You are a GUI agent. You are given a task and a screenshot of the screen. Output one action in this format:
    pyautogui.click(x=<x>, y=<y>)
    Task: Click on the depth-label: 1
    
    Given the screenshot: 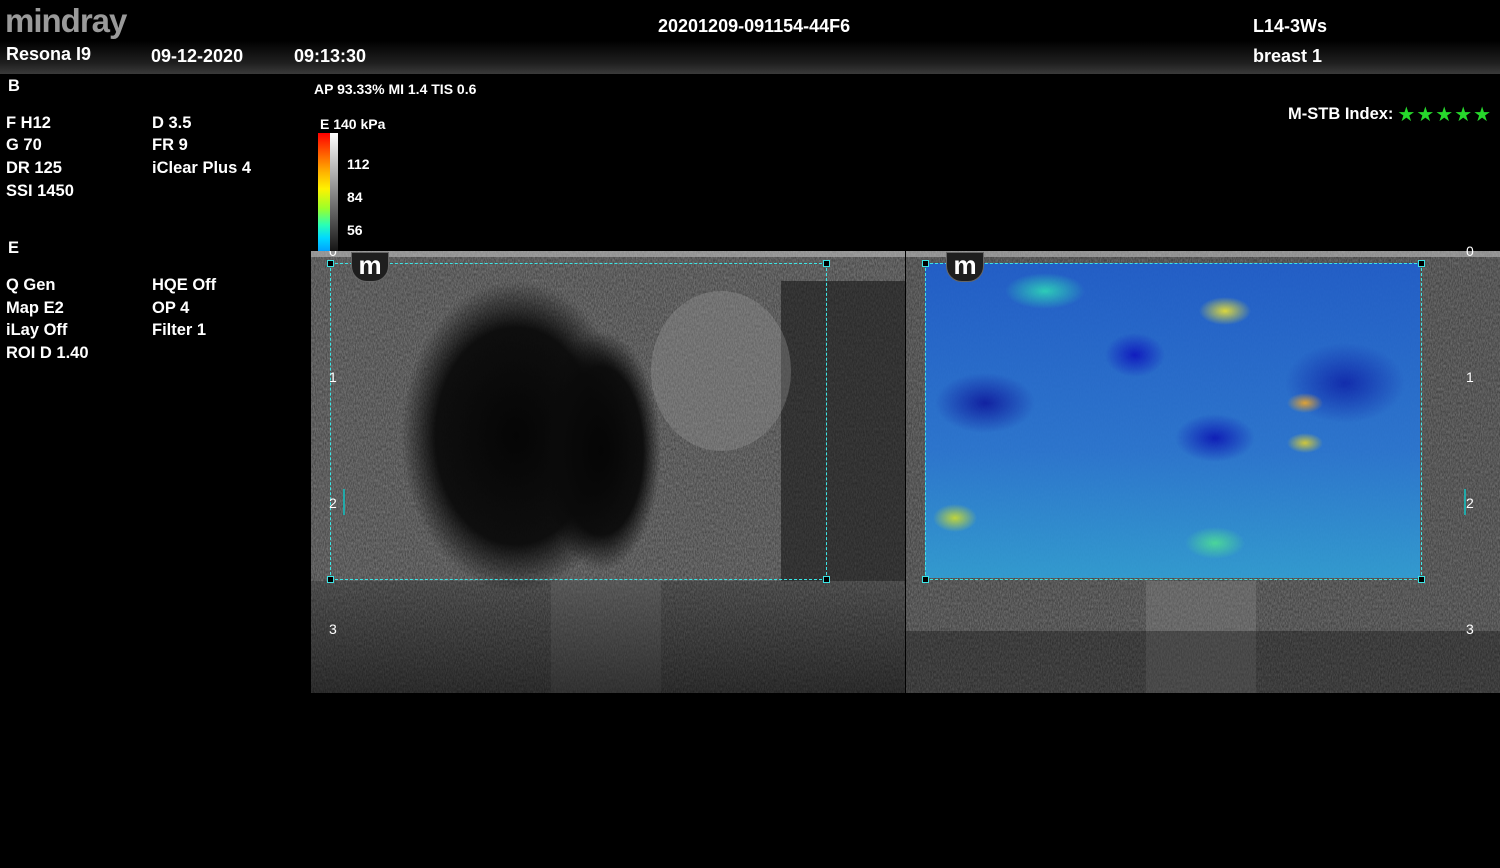 What is the action you would take?
    pyautogui.click(x=333, y=377)
    